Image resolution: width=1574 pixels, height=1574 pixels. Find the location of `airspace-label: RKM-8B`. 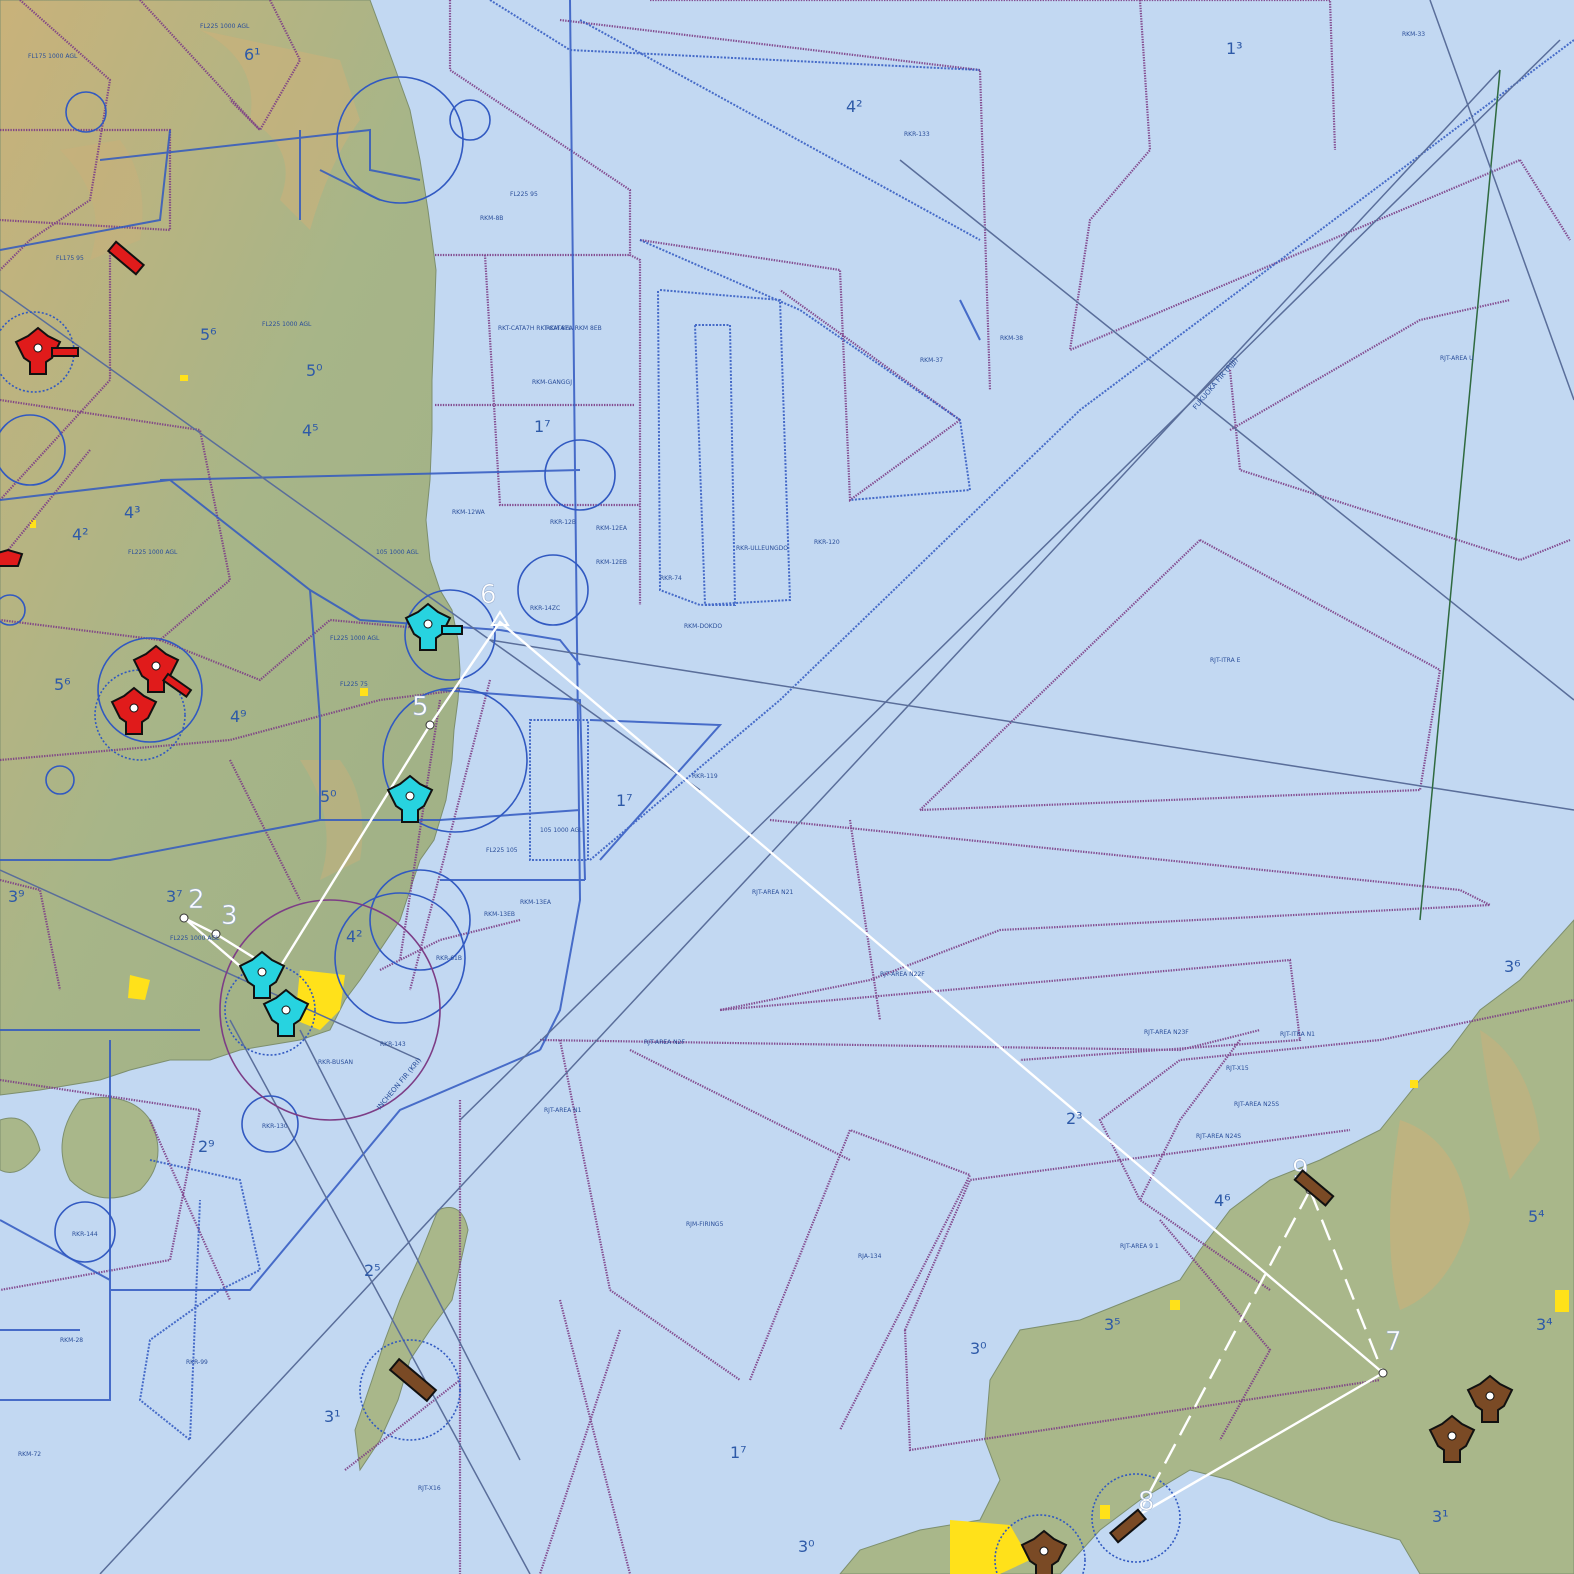

airspace-label: RKM-8B is located at coordinates (491, 218).